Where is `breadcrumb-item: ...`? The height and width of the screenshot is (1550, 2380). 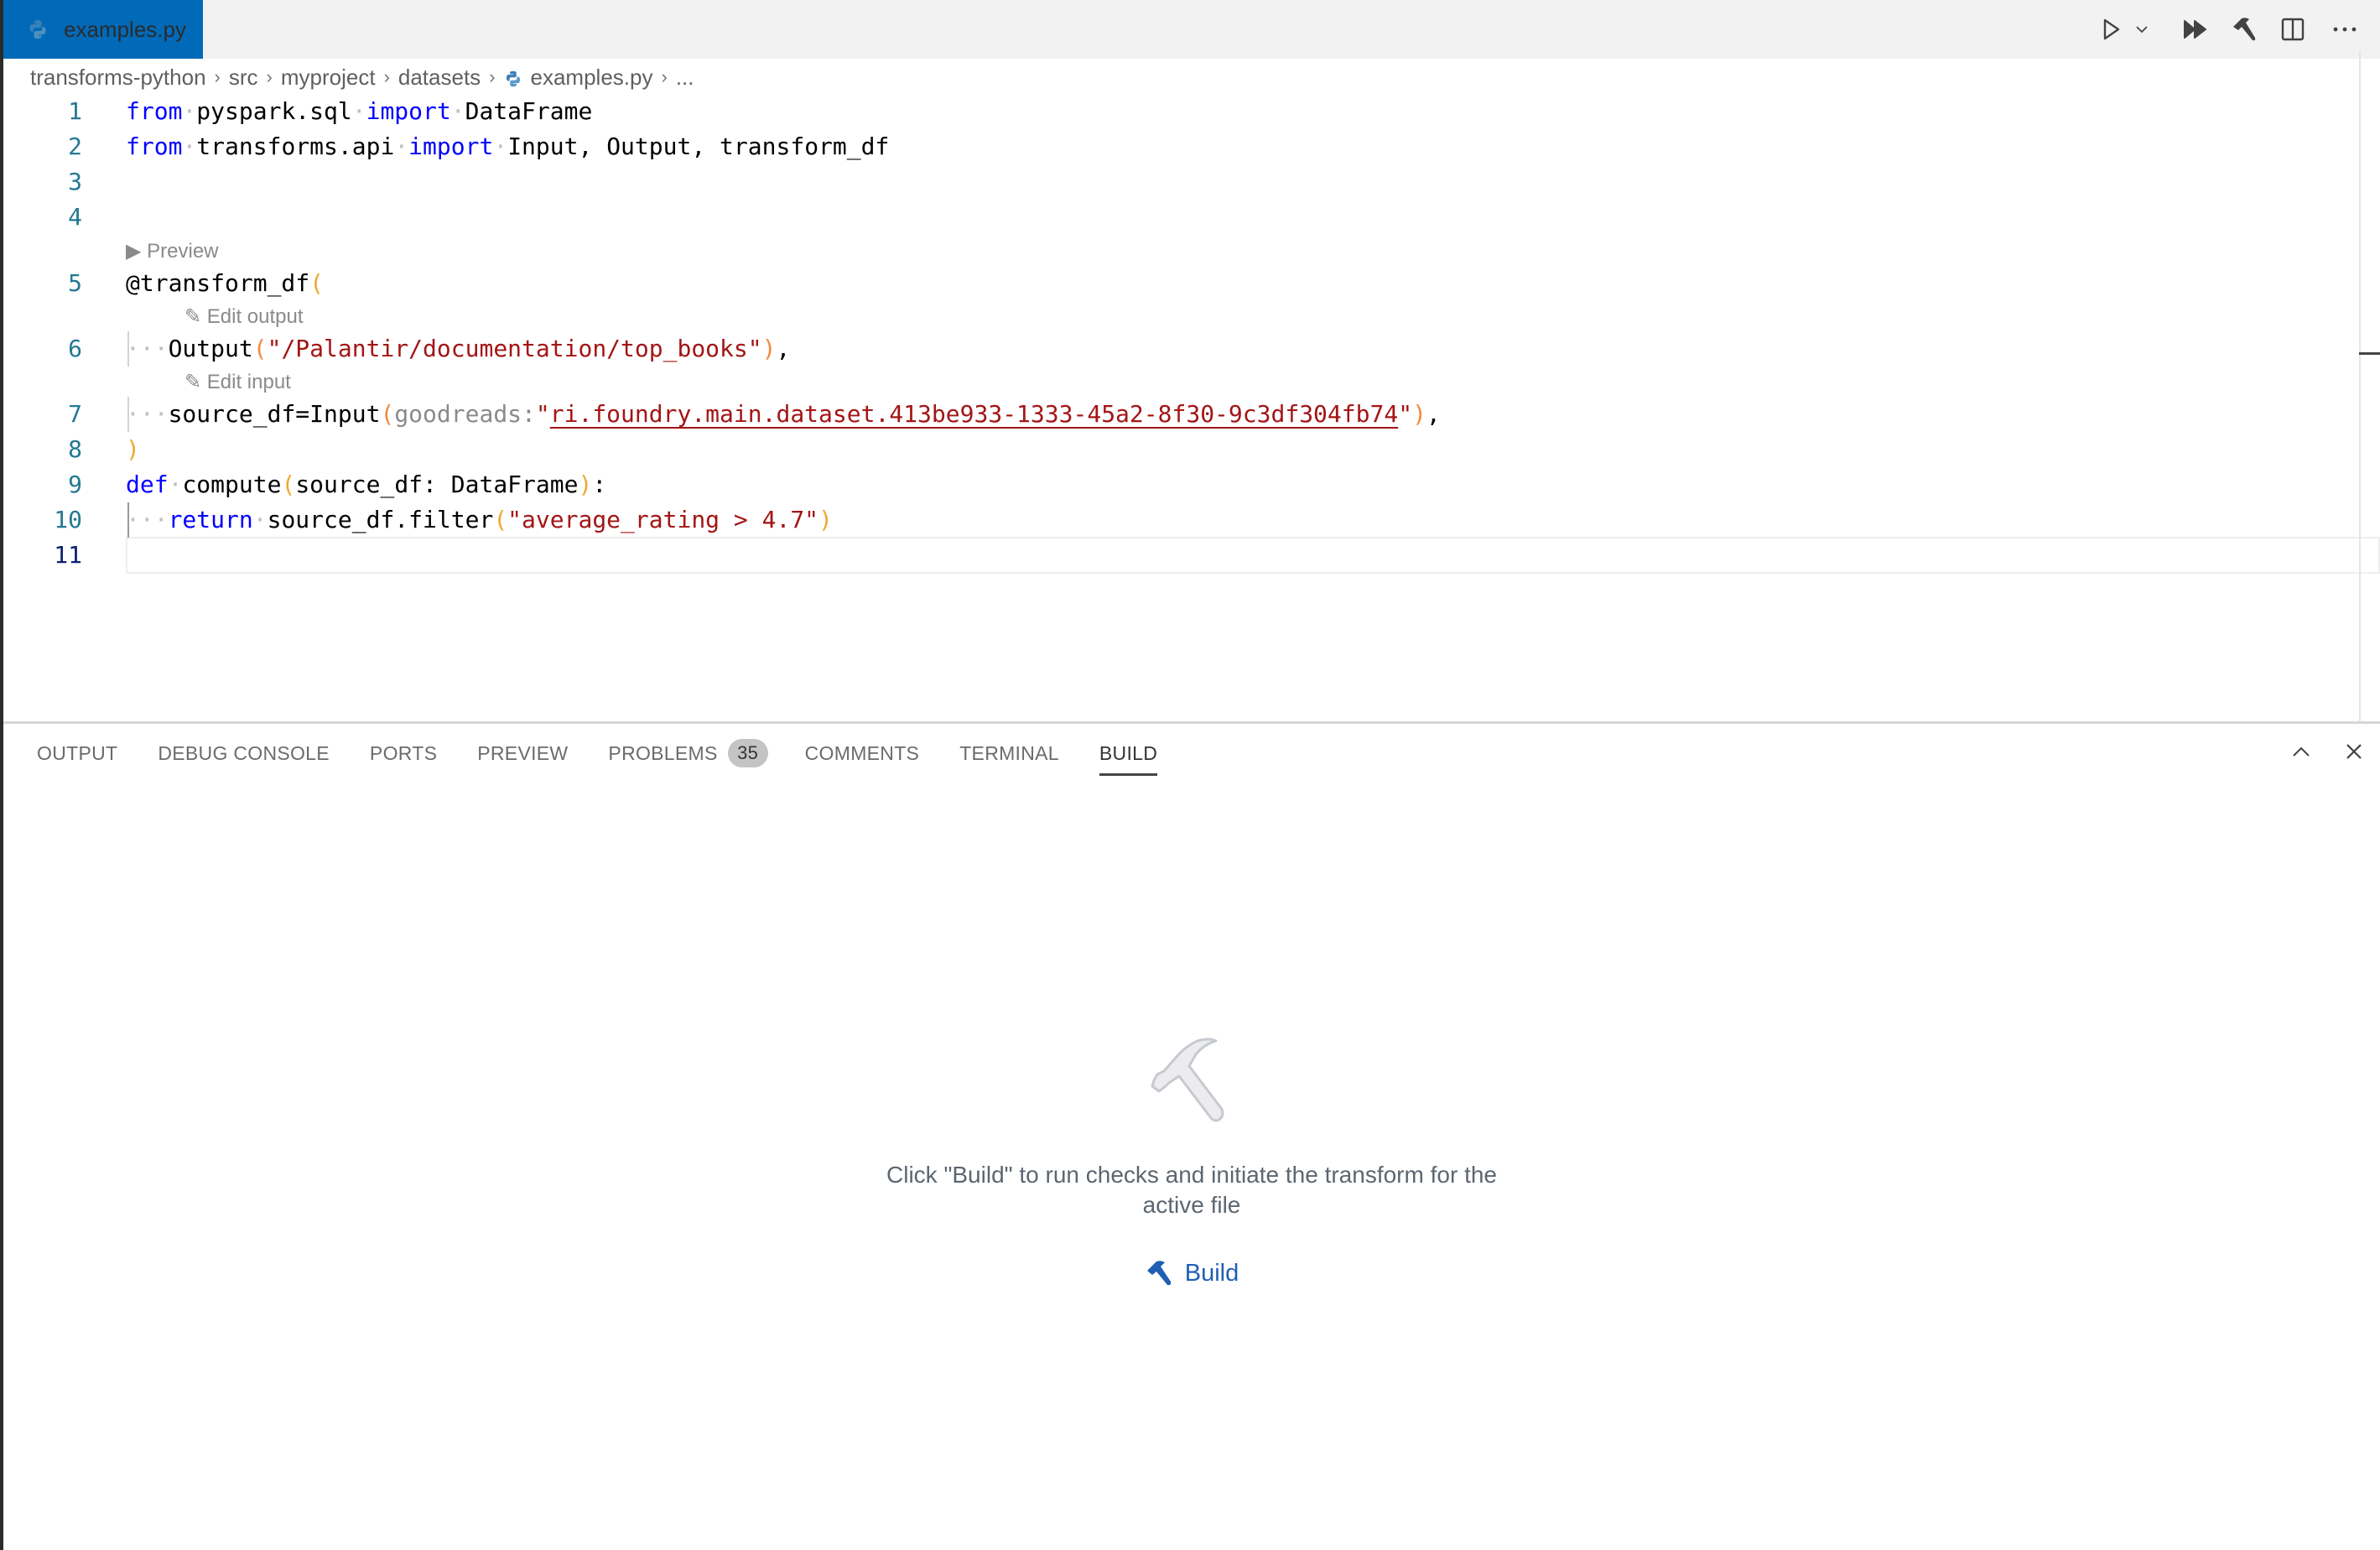
breadcrumb-item: ... is located at coordinates (685, 78).